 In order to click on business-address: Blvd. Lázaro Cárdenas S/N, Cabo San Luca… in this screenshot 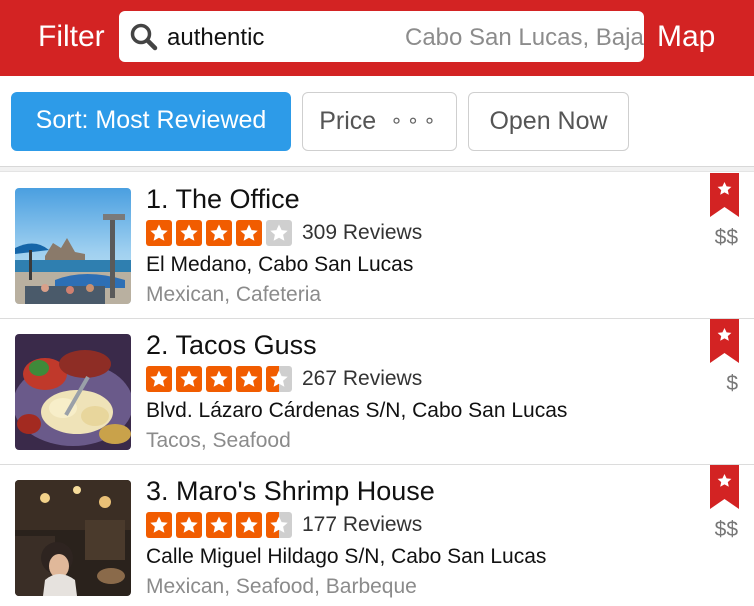, I will do `click(357, 410)`.